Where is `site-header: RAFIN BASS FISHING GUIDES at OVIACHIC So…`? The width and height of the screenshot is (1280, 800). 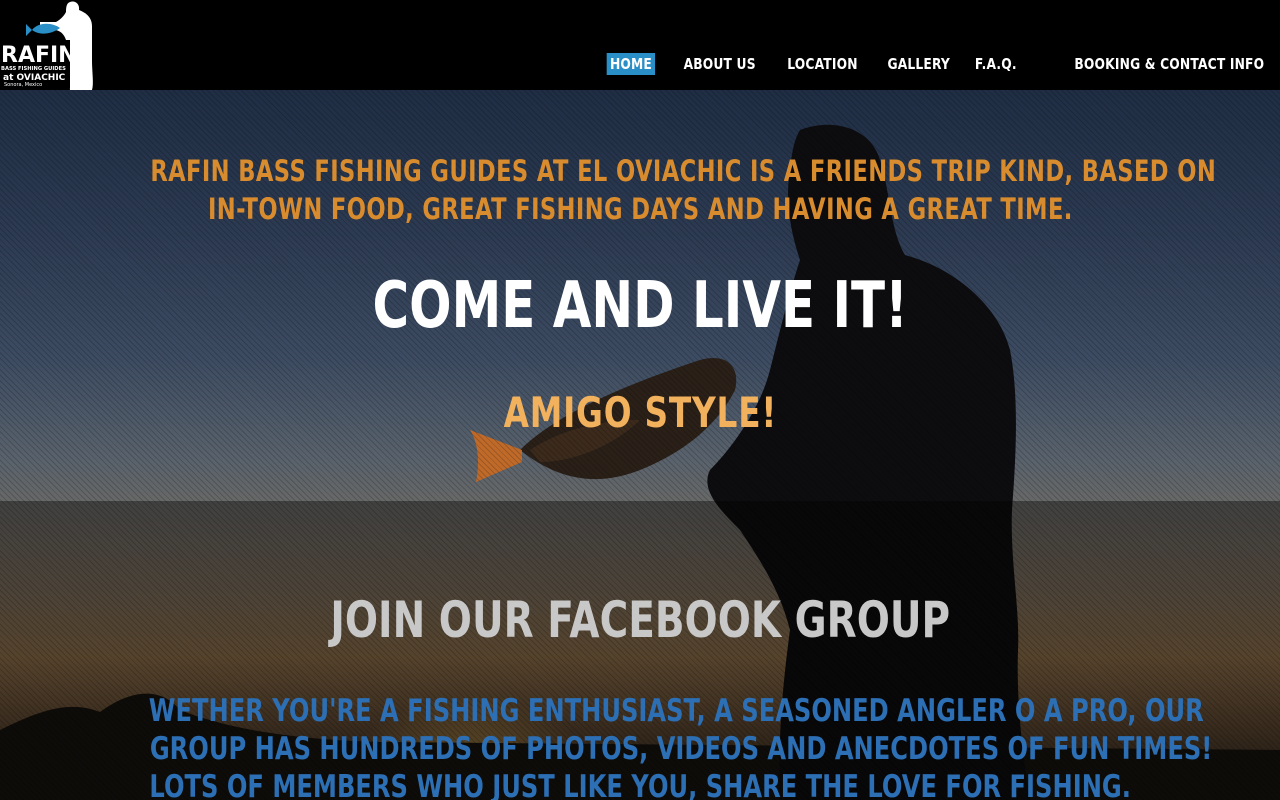
site-header: RAFIN BASS FISHING GUIDES at OVIACHIC So… is located at coordinates (640, 45).